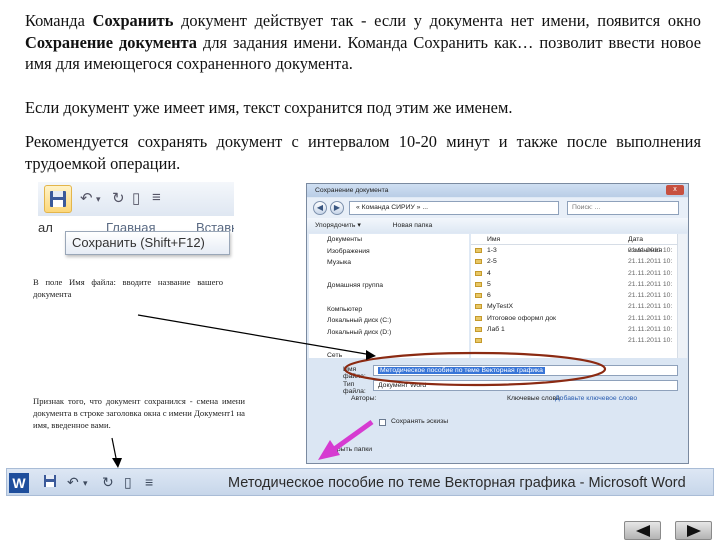 The width and height of the screenshot is (720, 540). Describe the element at coordinates (500, 307) in the screenshot. I see `file-name: MyTestX` at that location.